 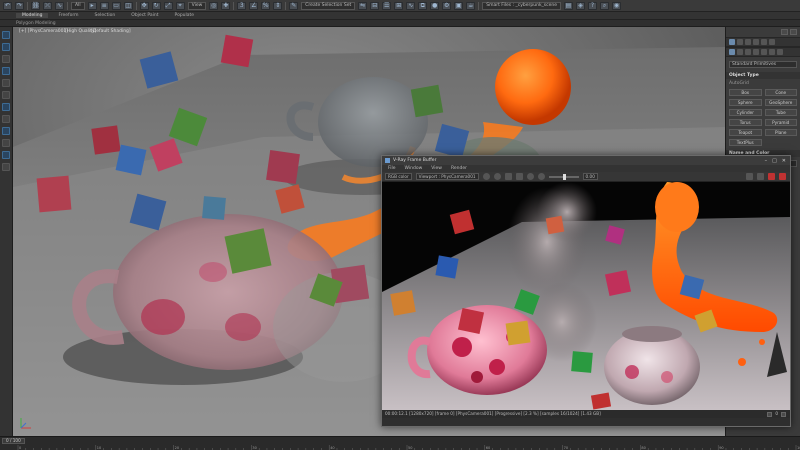 What do you see at coordinates (793, 32) in the screenshot?
I see `panel-close-icon` at bounding box center [793, 32].